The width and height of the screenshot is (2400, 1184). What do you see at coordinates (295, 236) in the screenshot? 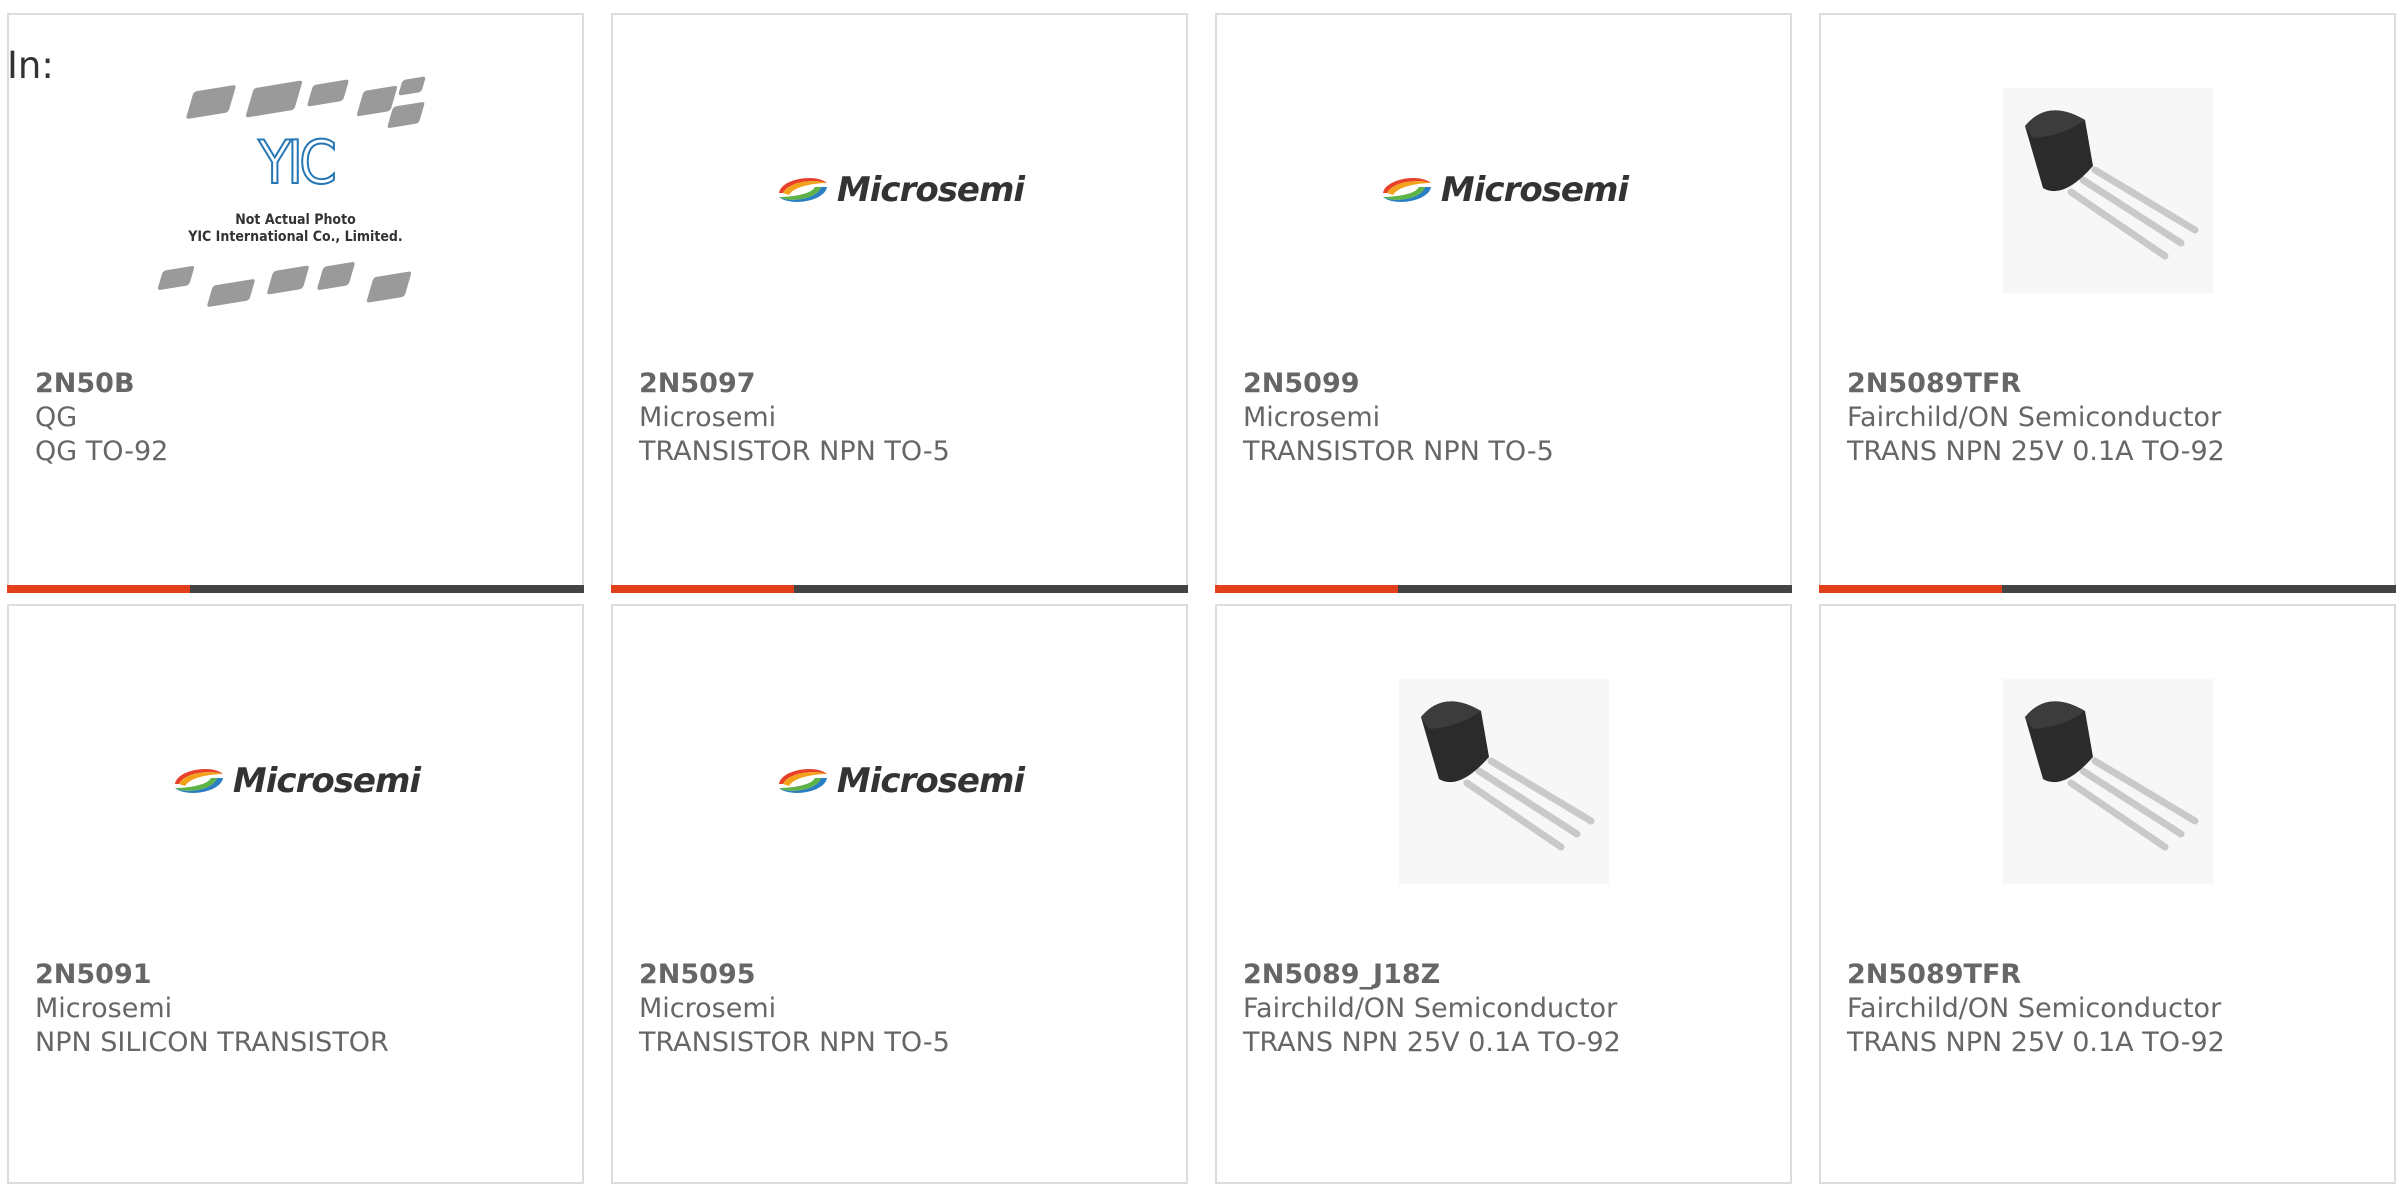
I see `image-caption-line-2: YIC International Co., Limited.` at bounding box center [295, 236].